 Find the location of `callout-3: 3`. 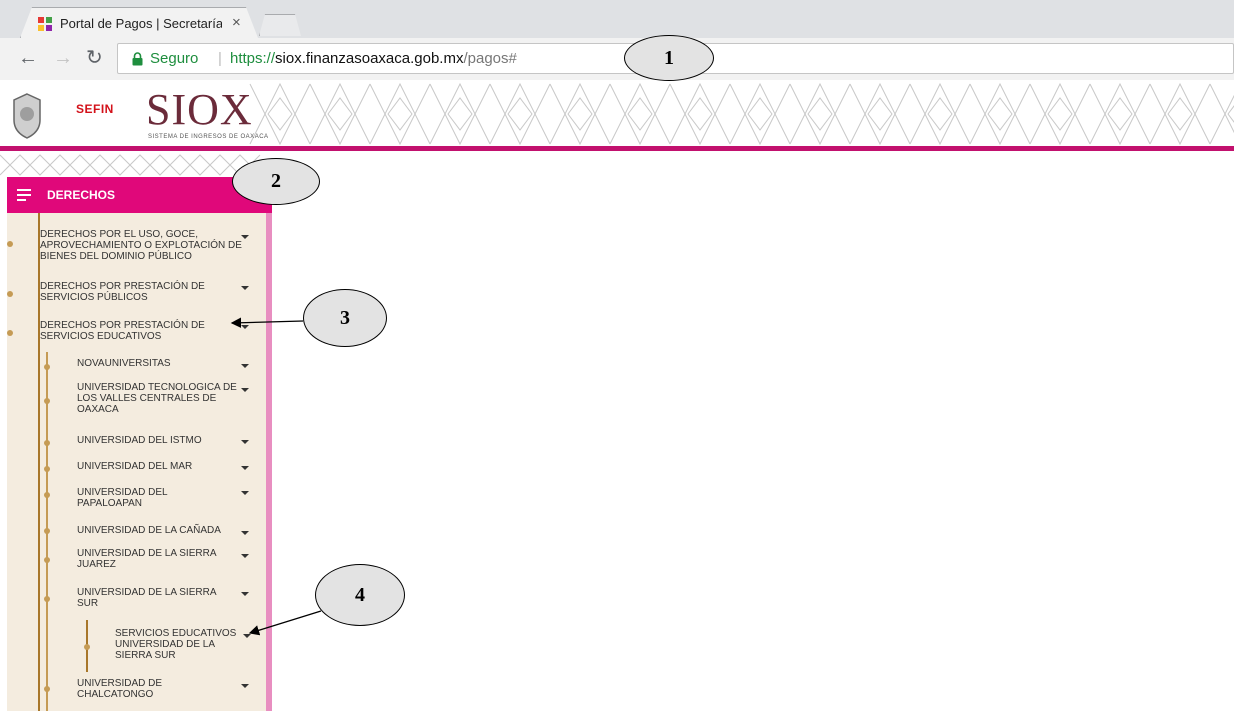

callout-3: 3 is located at coordinates (345, 318).